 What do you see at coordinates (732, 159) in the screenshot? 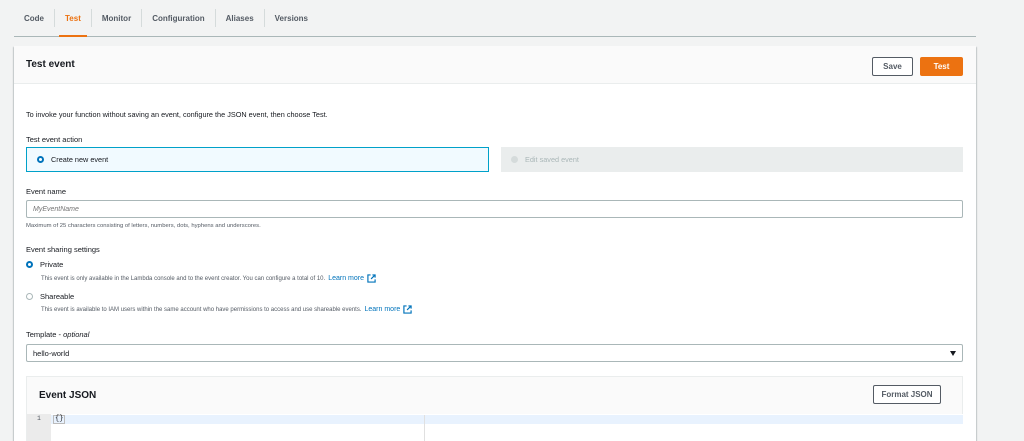
I see `edit-saved-event-option: Edit saved event` at bounding box center [732, 159].